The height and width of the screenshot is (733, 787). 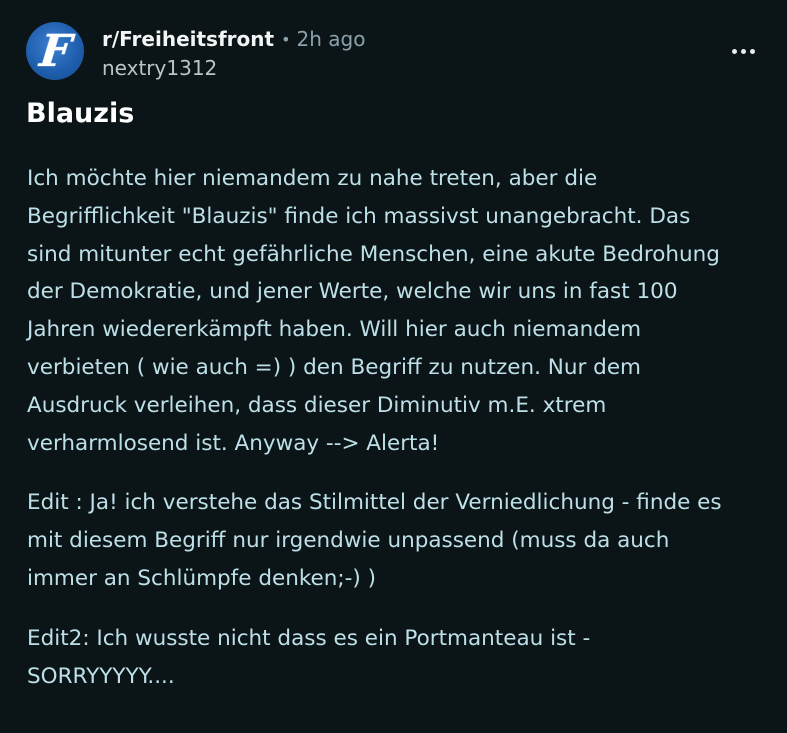 I want to click on post-header: F r/Freiheitsfront • 2h ago nextry1312, so click(x=396, y=51).